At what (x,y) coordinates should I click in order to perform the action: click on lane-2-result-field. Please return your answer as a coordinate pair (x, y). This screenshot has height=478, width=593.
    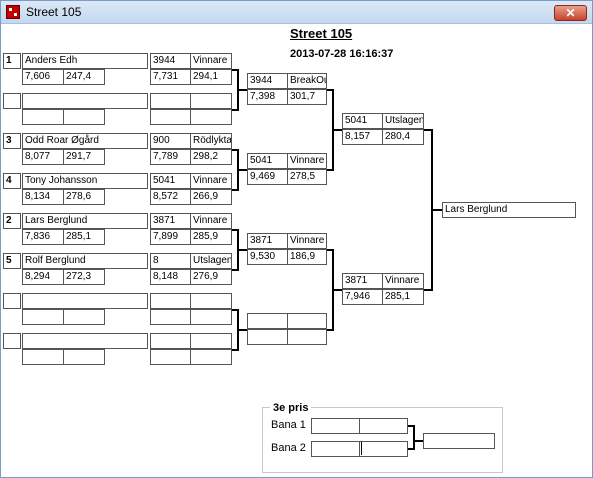
    Looking at the image, I should click on (383, 449).